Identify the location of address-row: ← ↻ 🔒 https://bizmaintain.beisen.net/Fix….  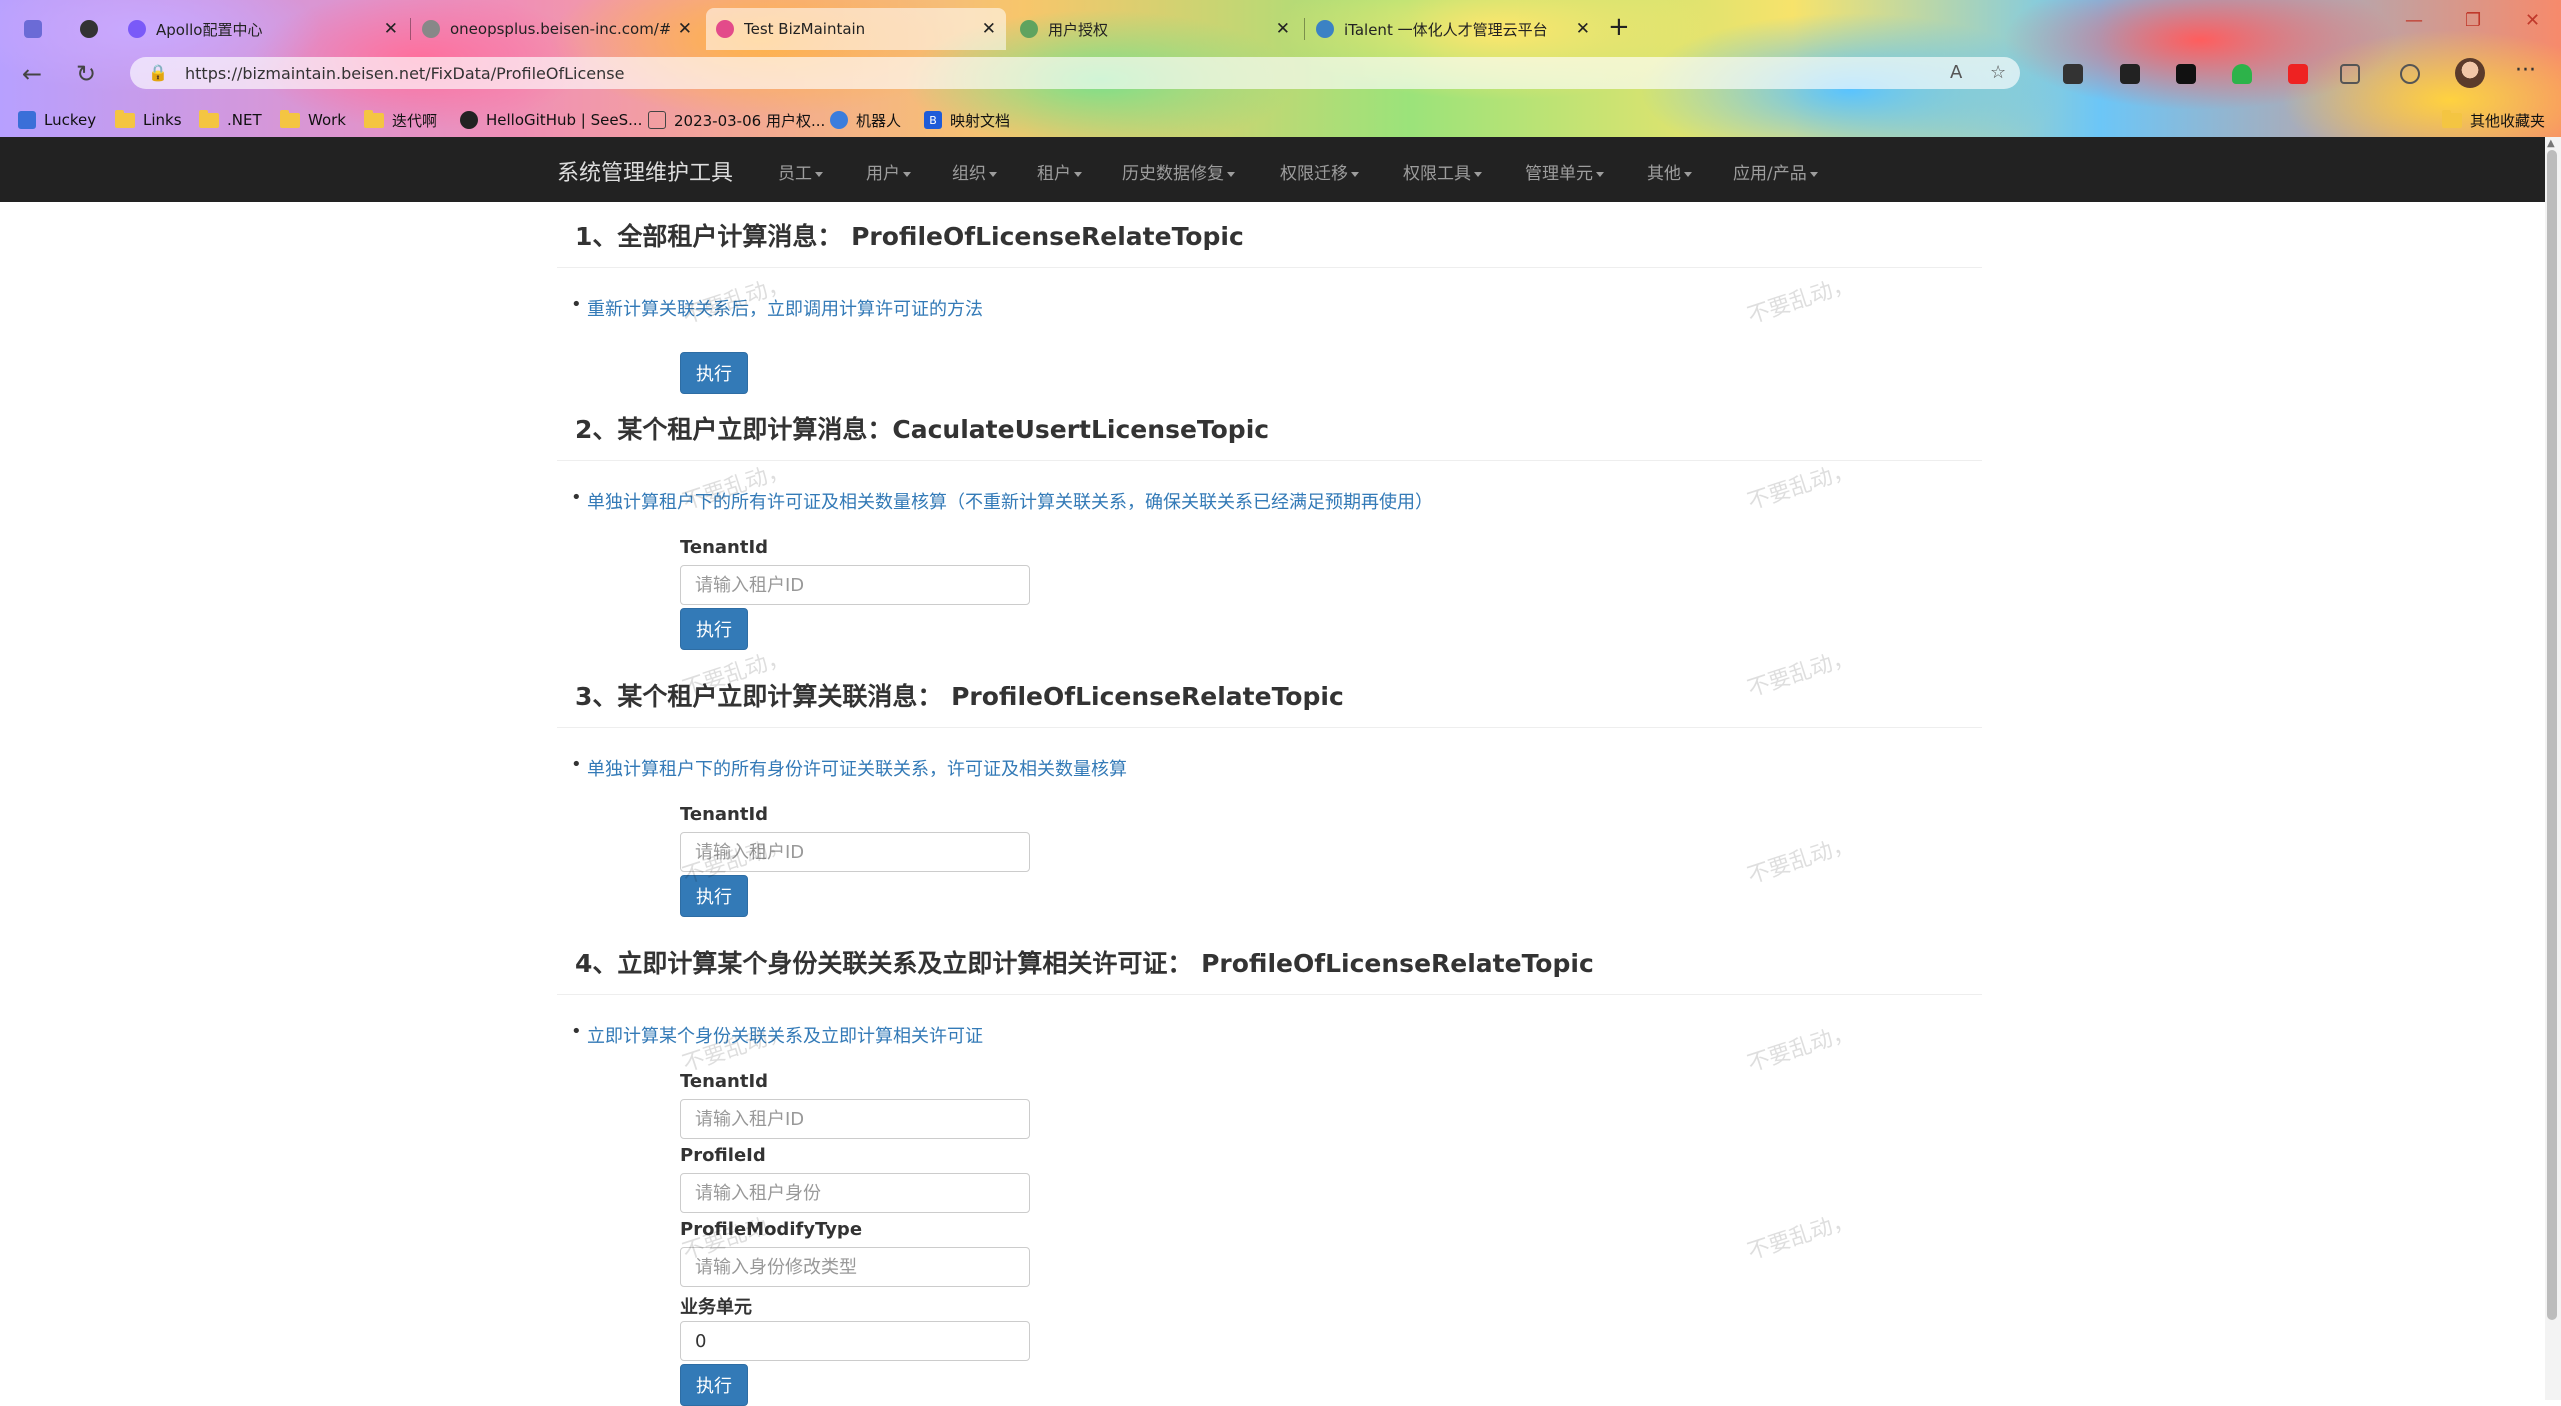
(1280, 80).